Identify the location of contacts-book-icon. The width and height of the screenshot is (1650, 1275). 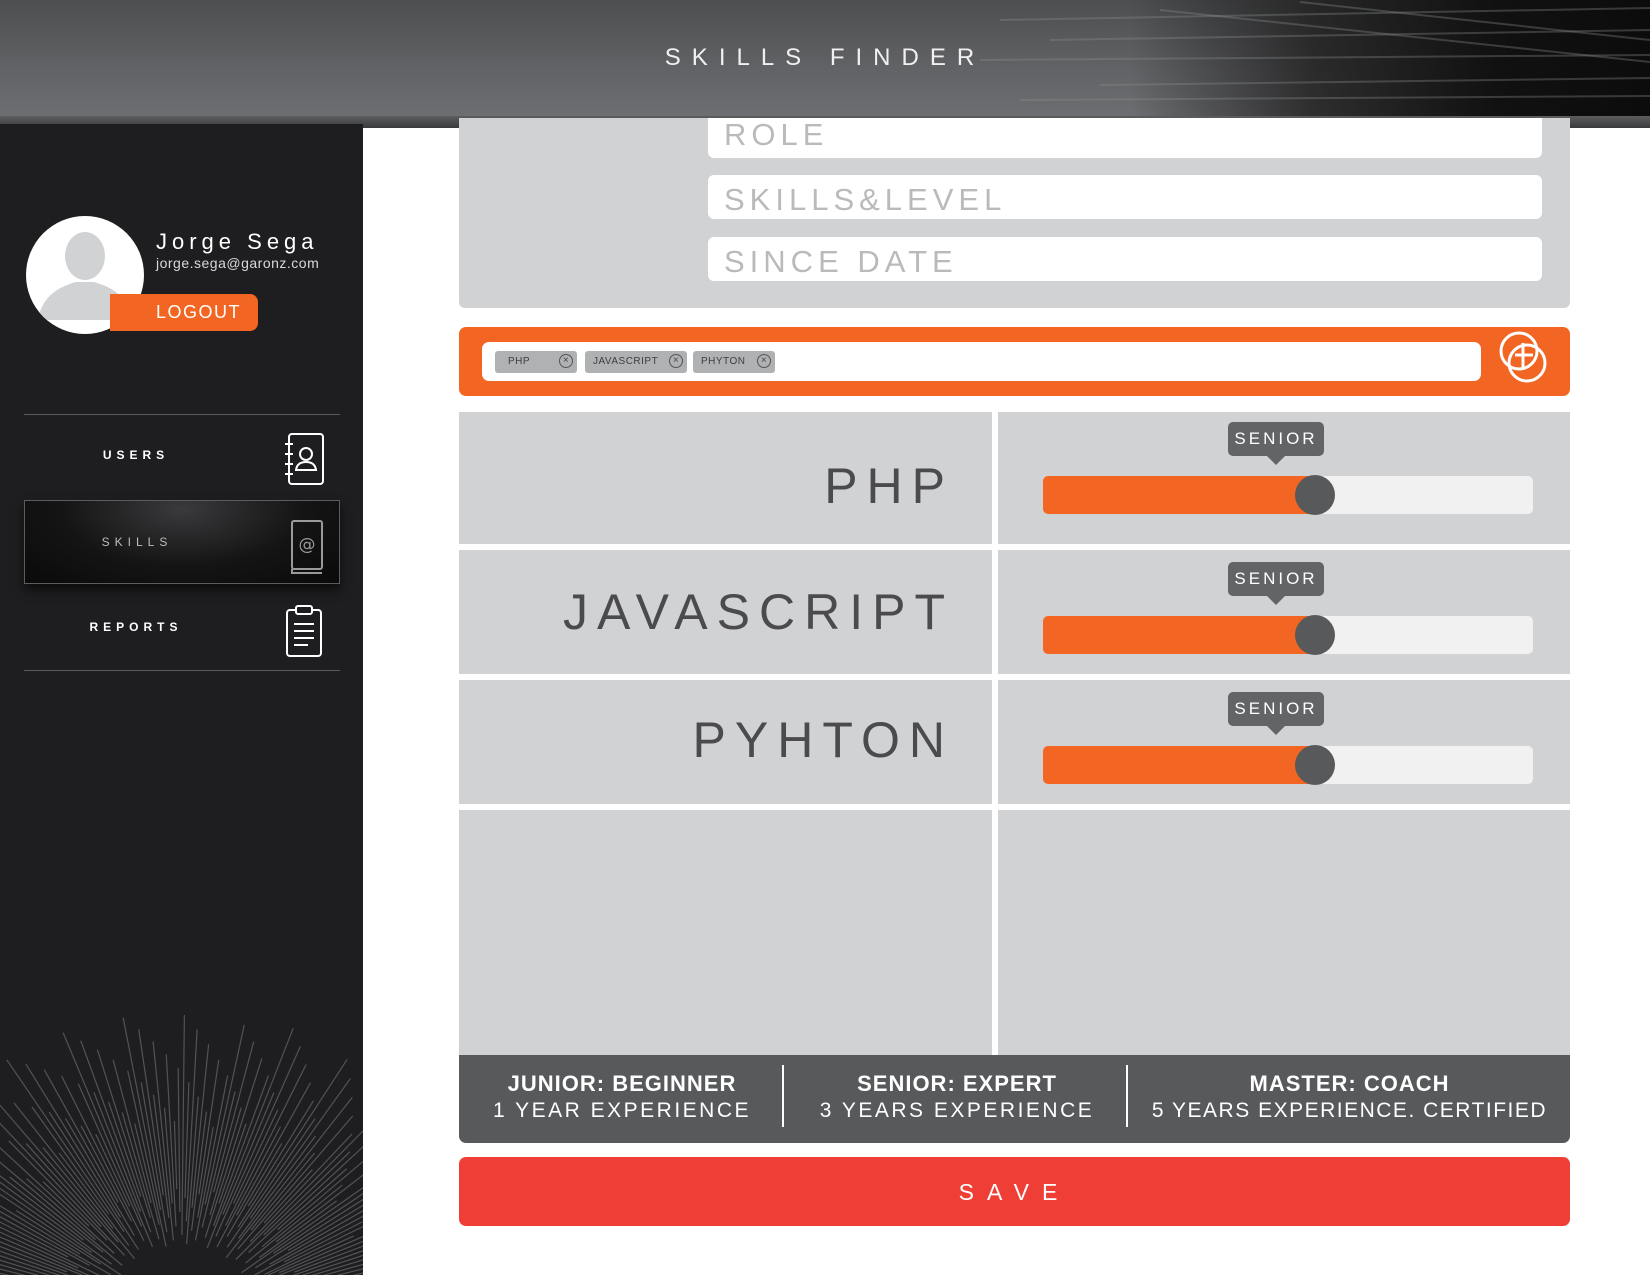
(304, 459).